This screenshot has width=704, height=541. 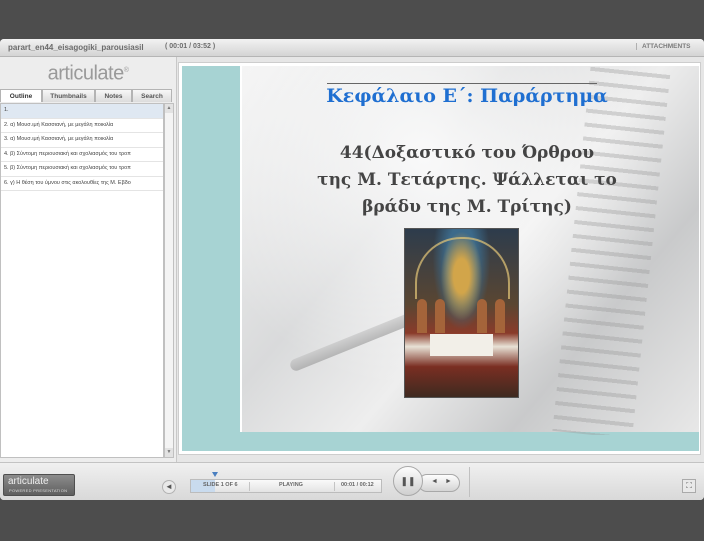 I want to click on tab-notes: Notes, so click(x=113, y=95).